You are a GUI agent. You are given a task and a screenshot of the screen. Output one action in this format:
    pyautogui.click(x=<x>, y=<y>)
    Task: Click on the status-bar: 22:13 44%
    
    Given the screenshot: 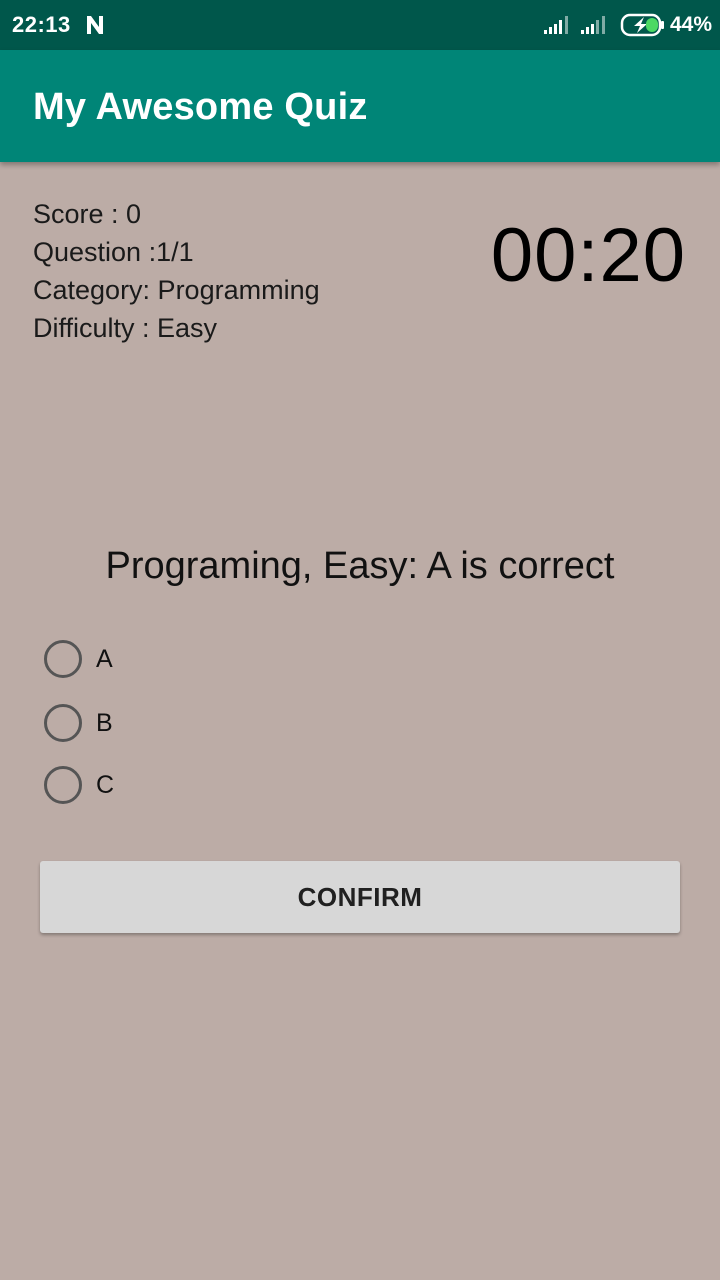 What is the action you would take?
    pyautogui.click(x=360, y=25)
    